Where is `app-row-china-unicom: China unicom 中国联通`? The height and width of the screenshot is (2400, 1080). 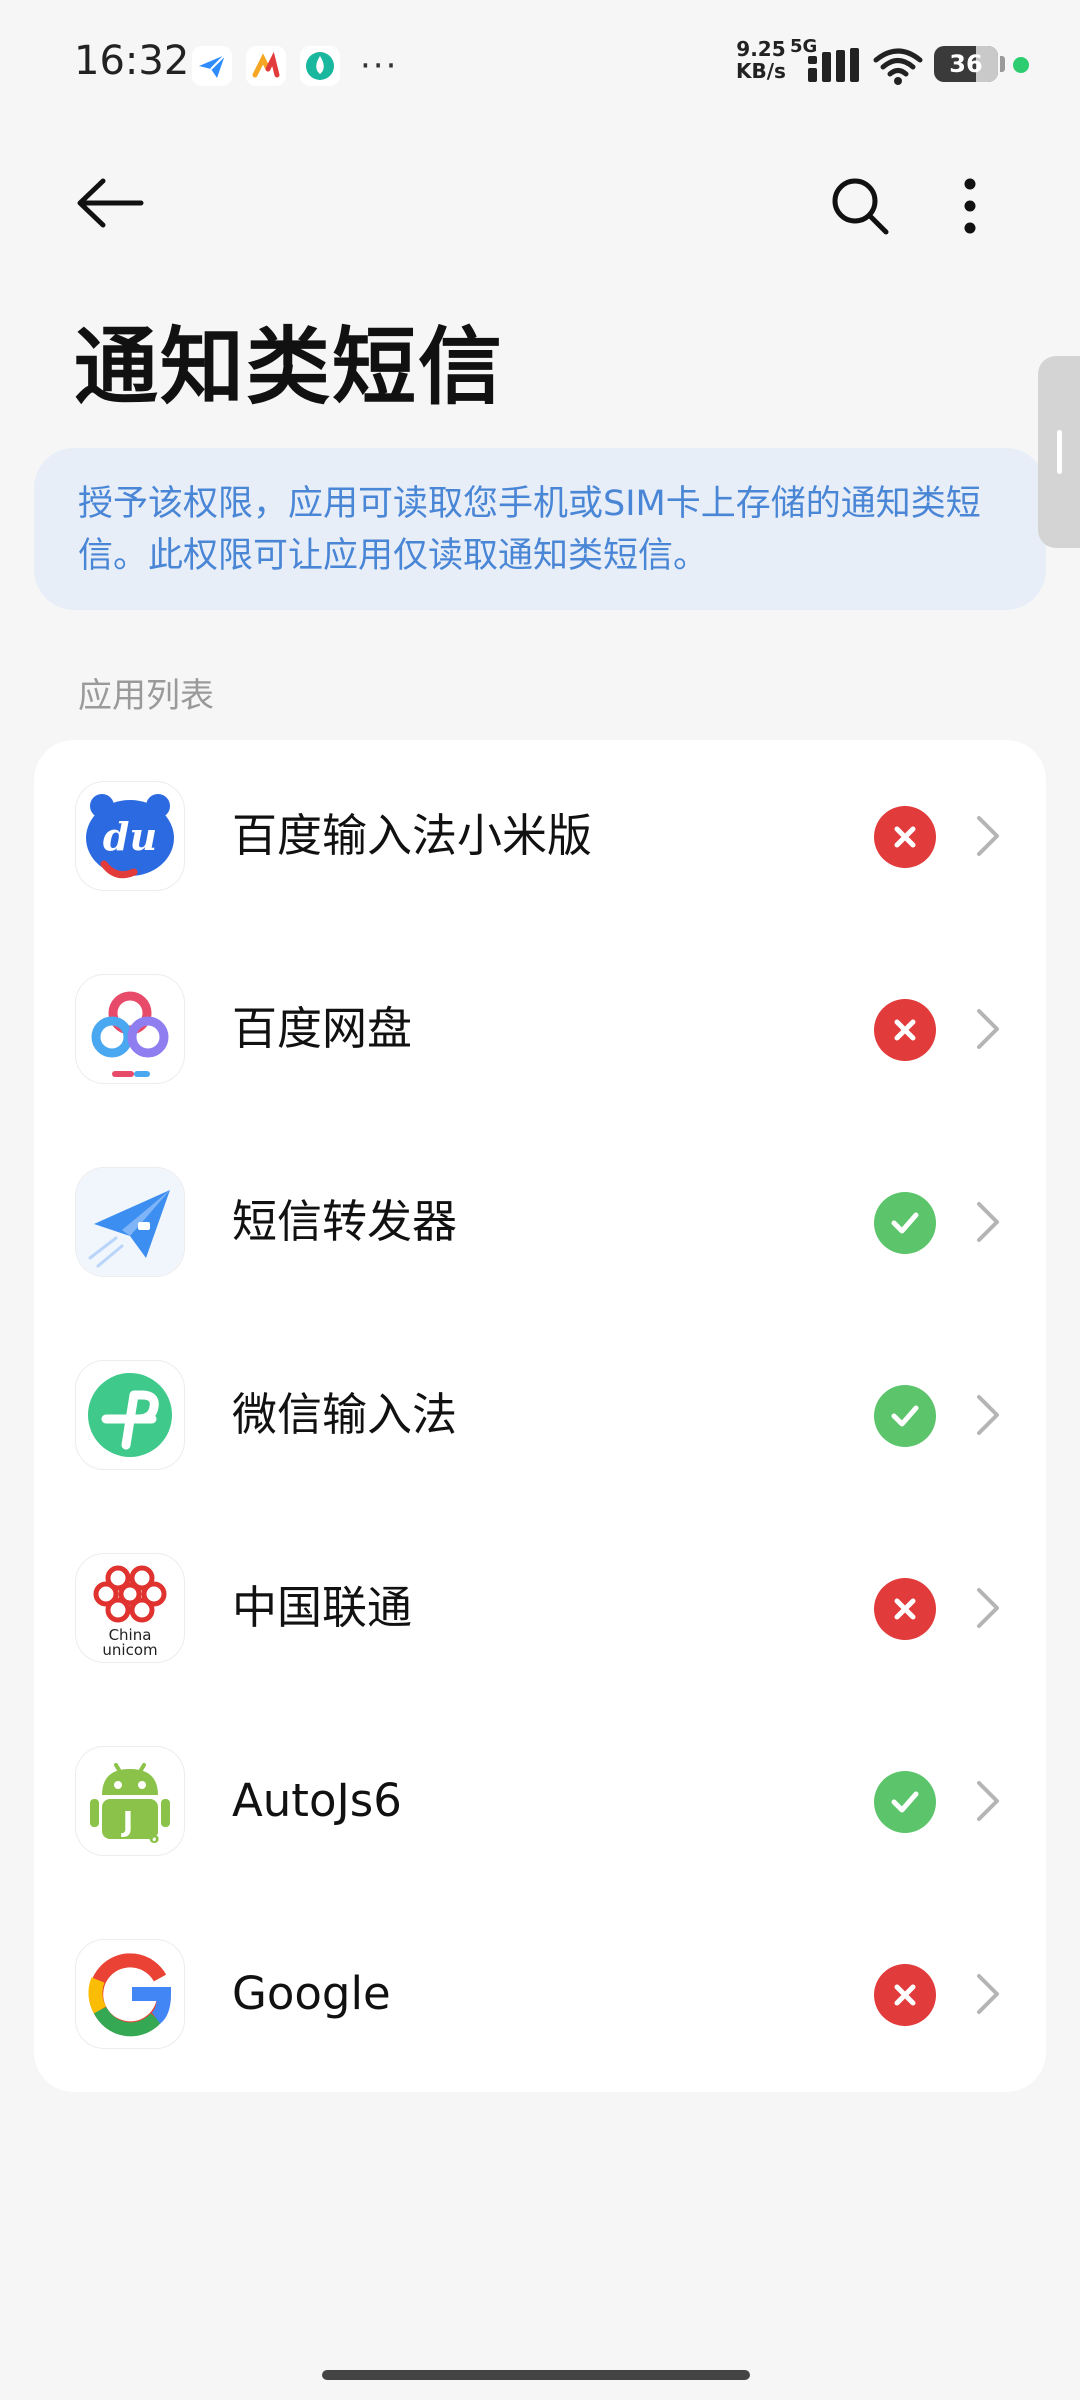 app-row-china-unicom: China unicom 中国联通 is located at coordinates (540, 1608).